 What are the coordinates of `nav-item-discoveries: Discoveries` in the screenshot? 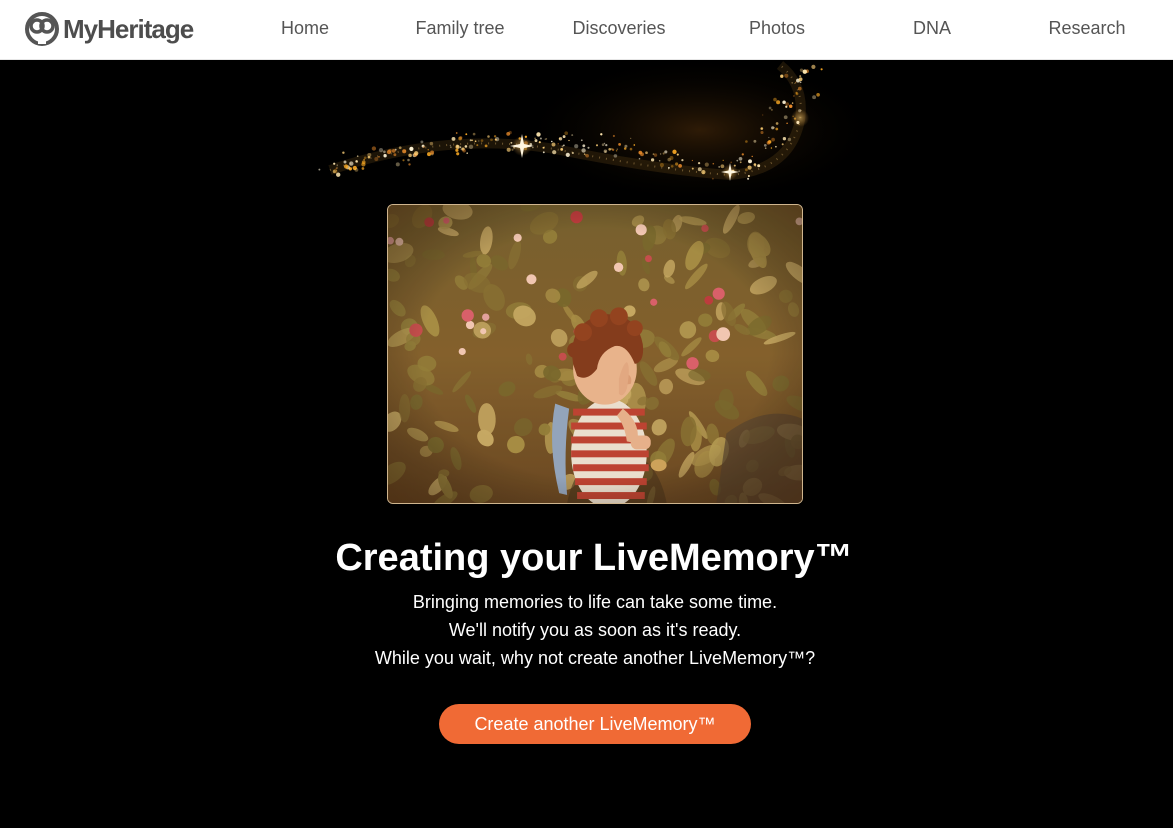 It's located at (619, 28).